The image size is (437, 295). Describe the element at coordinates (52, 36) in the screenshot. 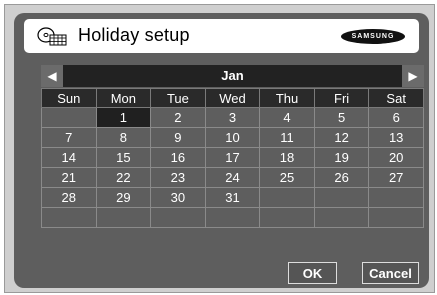

I see `calendar-disc-icon` at that location.